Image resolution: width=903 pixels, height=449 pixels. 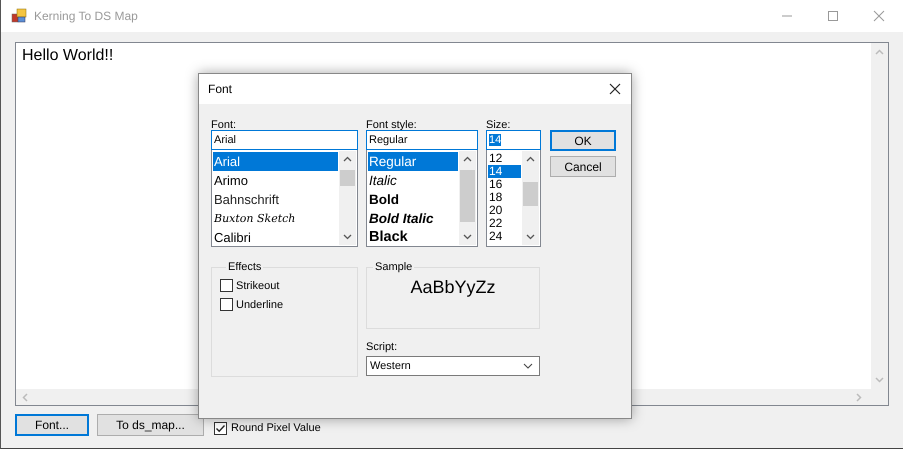 I want to click on list-item: 16, so click(x=504, y=184).